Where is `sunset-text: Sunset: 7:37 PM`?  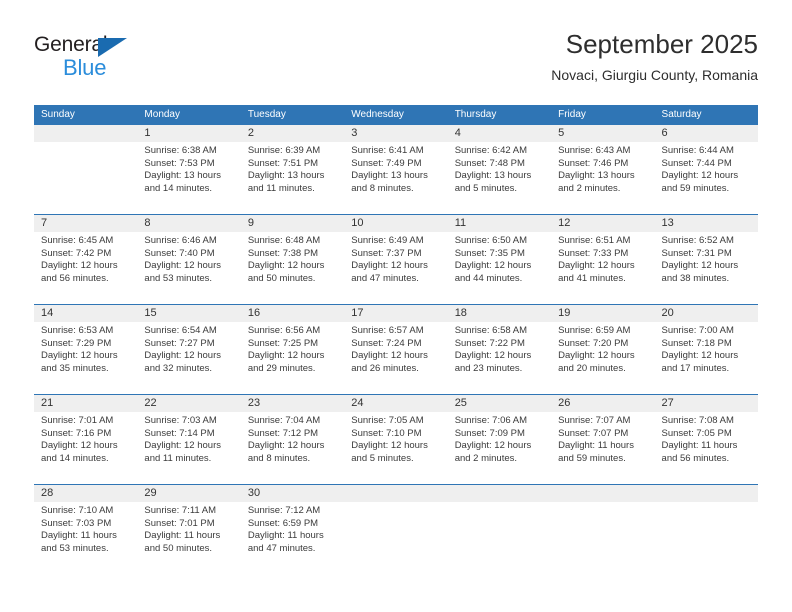 sunset-text: Sunset: 7:37 PM is located at coordinates (386, 253).